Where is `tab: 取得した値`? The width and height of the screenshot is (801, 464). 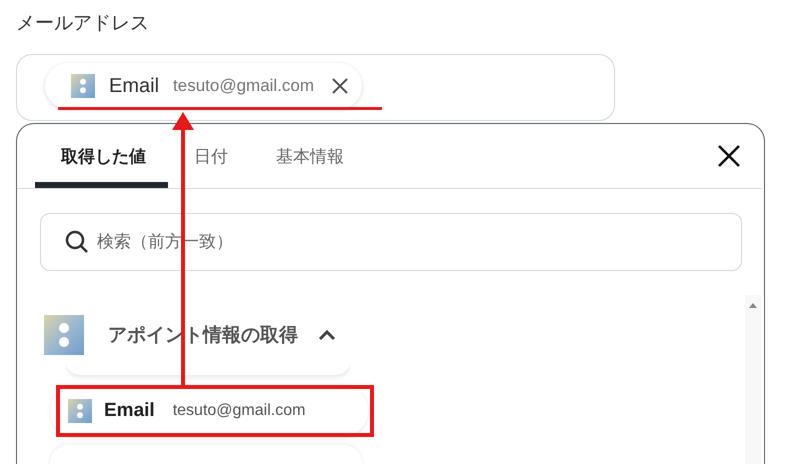
tab: 取得した値 is located at coordinates (101, 156).